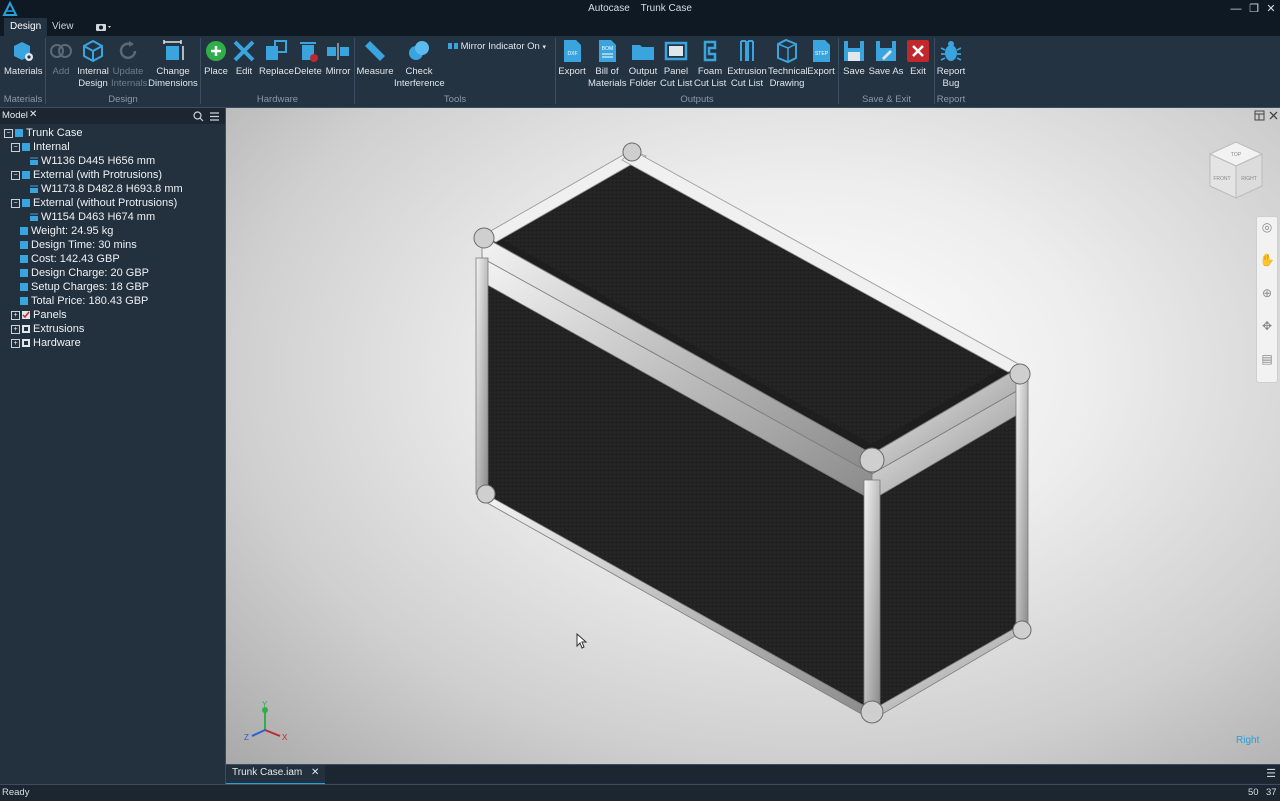 Image resolution: width=1280 pixels, height=801 pixels. I want to click on report-bug-button: Report Bug, so click(951, 64).